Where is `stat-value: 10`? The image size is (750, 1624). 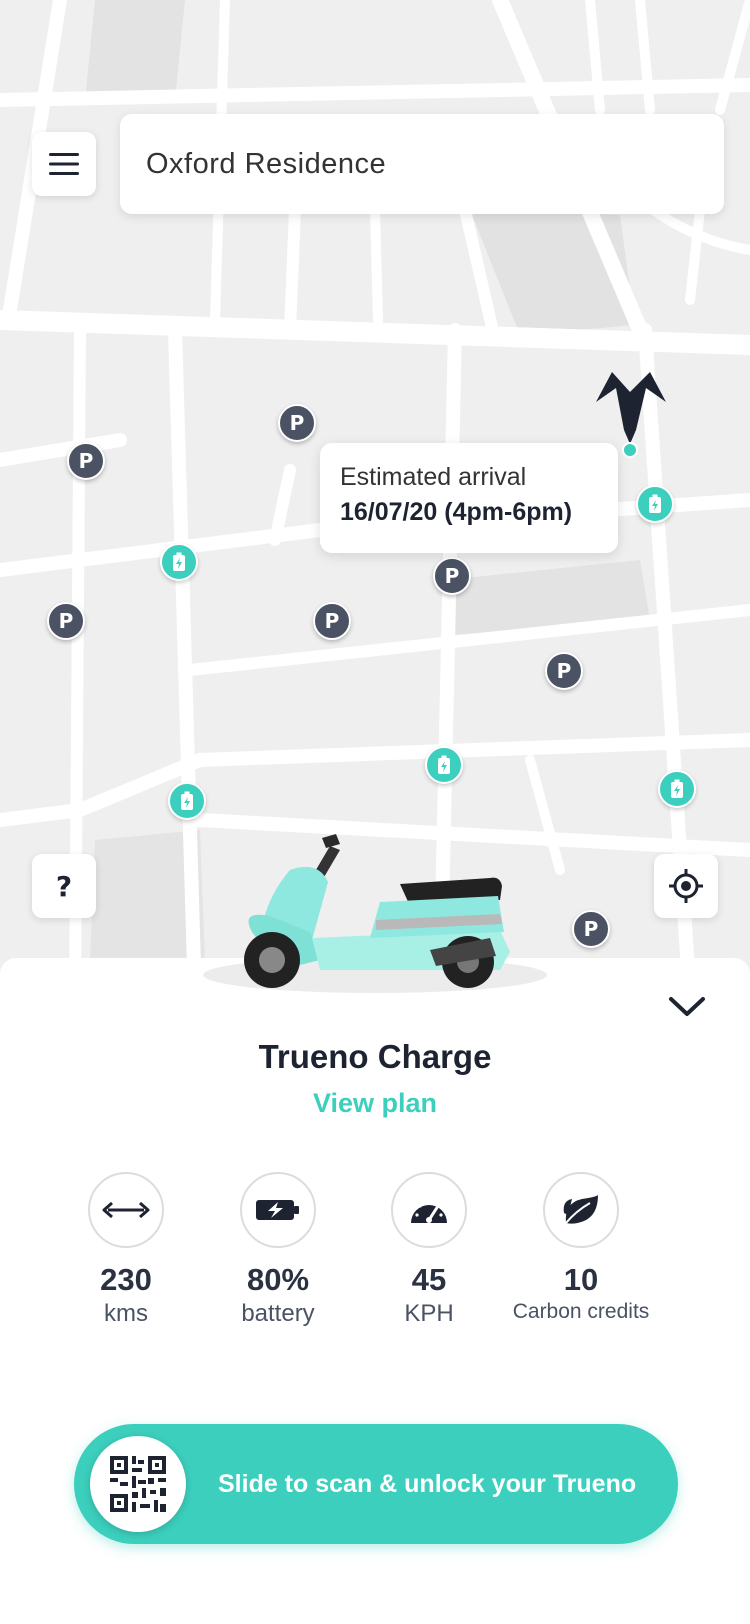
stat-value: 10 is located at coordinates (581, 1279).